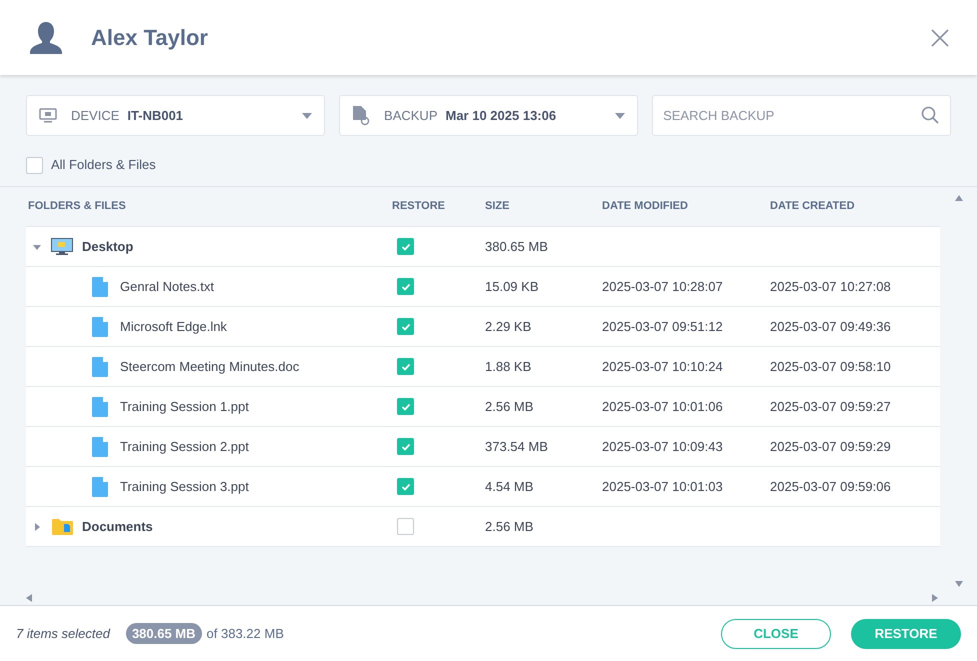  Describe the element at coordinates (210, 367) in the screenshot. I see `row-name: Steercom Meeting Minutes.doc` at that location.